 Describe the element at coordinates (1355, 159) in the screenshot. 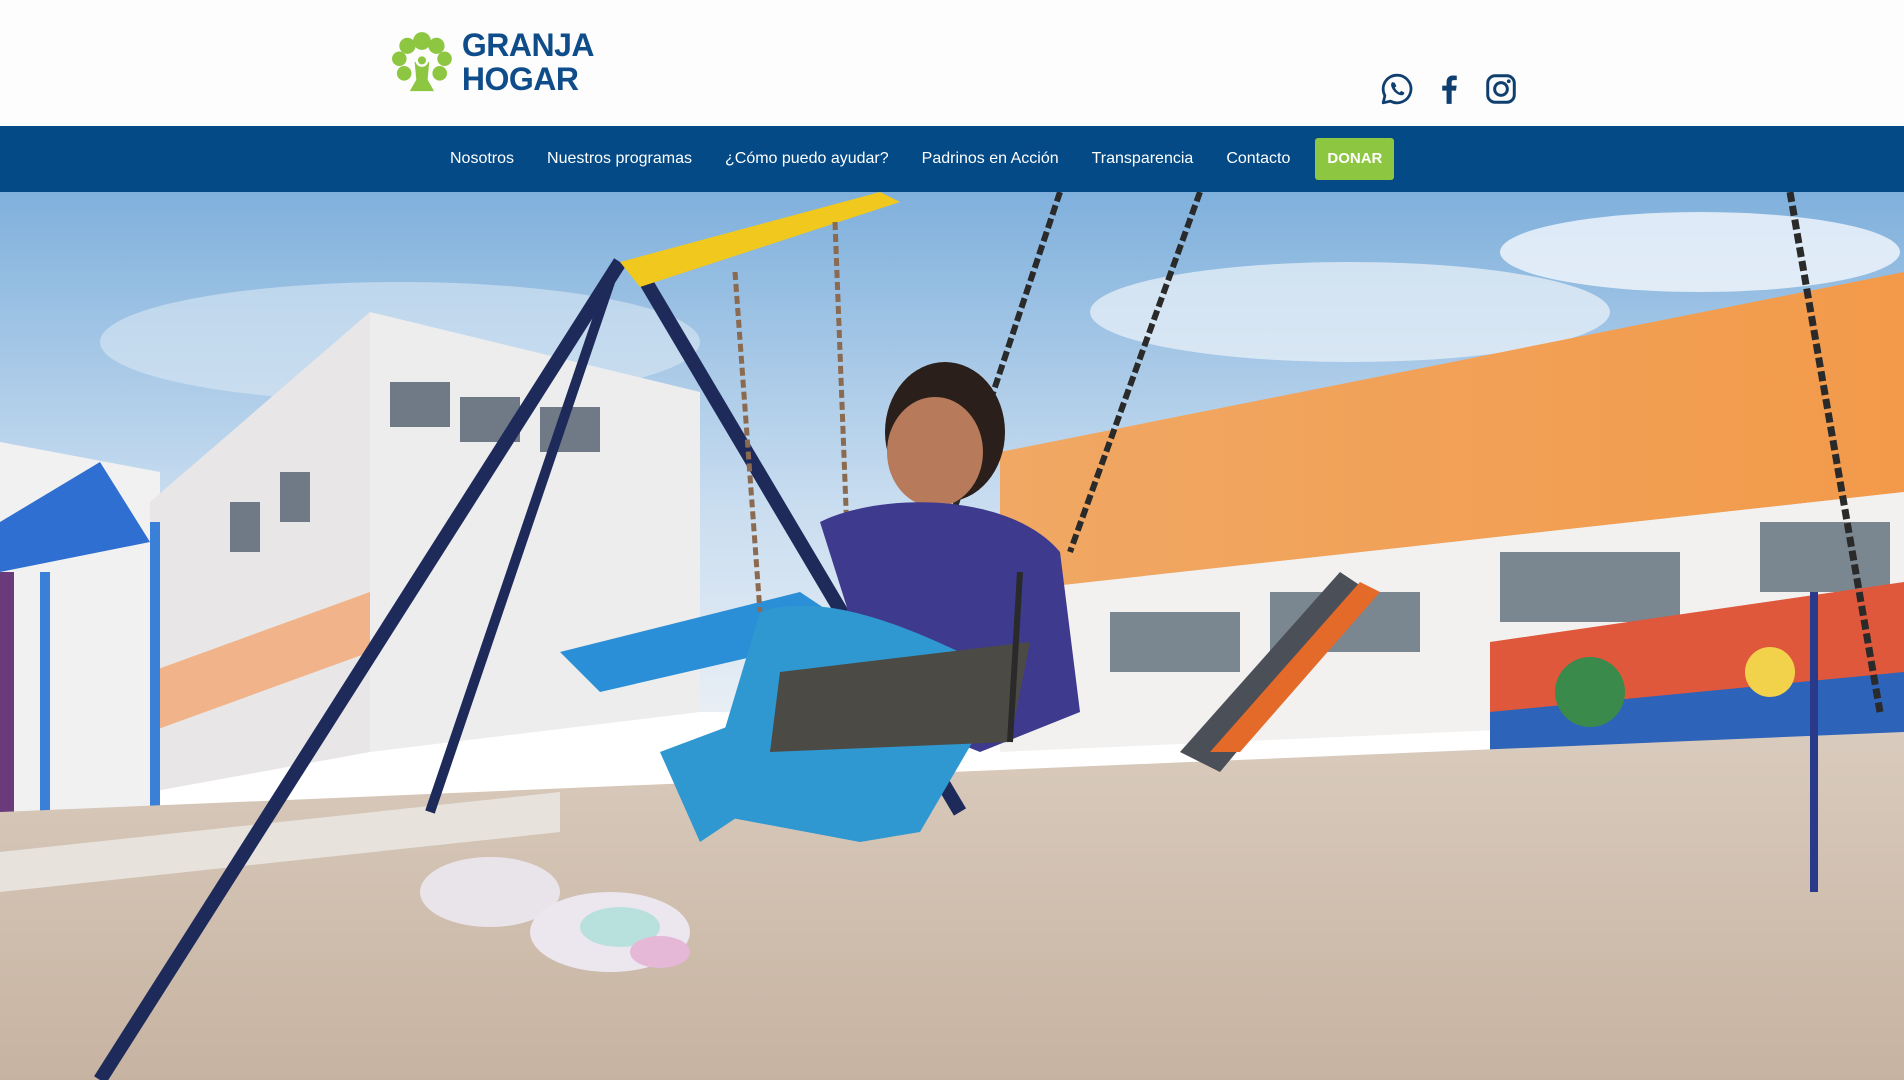

I see `donate-button: DONAR` at that location.